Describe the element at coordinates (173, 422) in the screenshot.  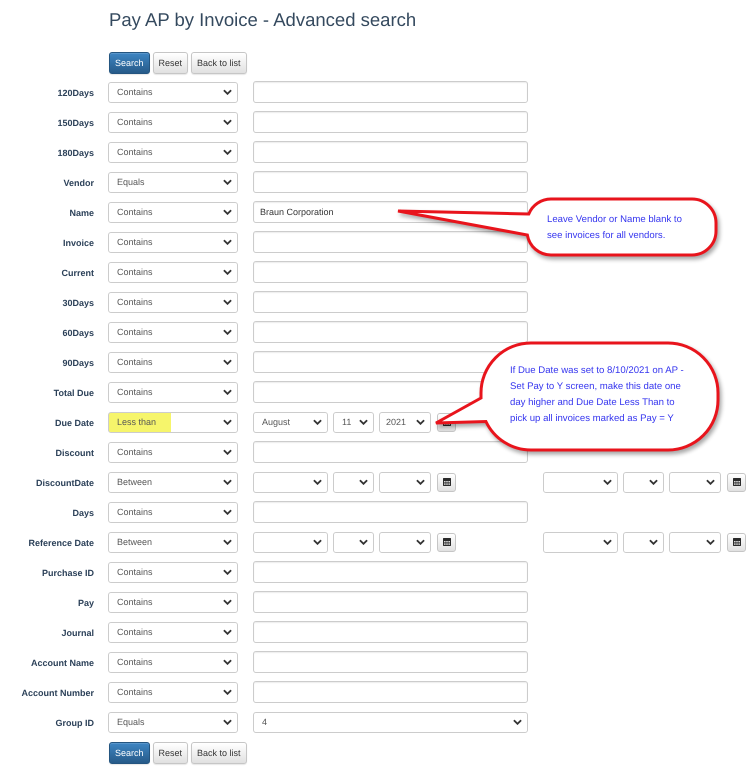
I see `operator-select: Less than` at that location.